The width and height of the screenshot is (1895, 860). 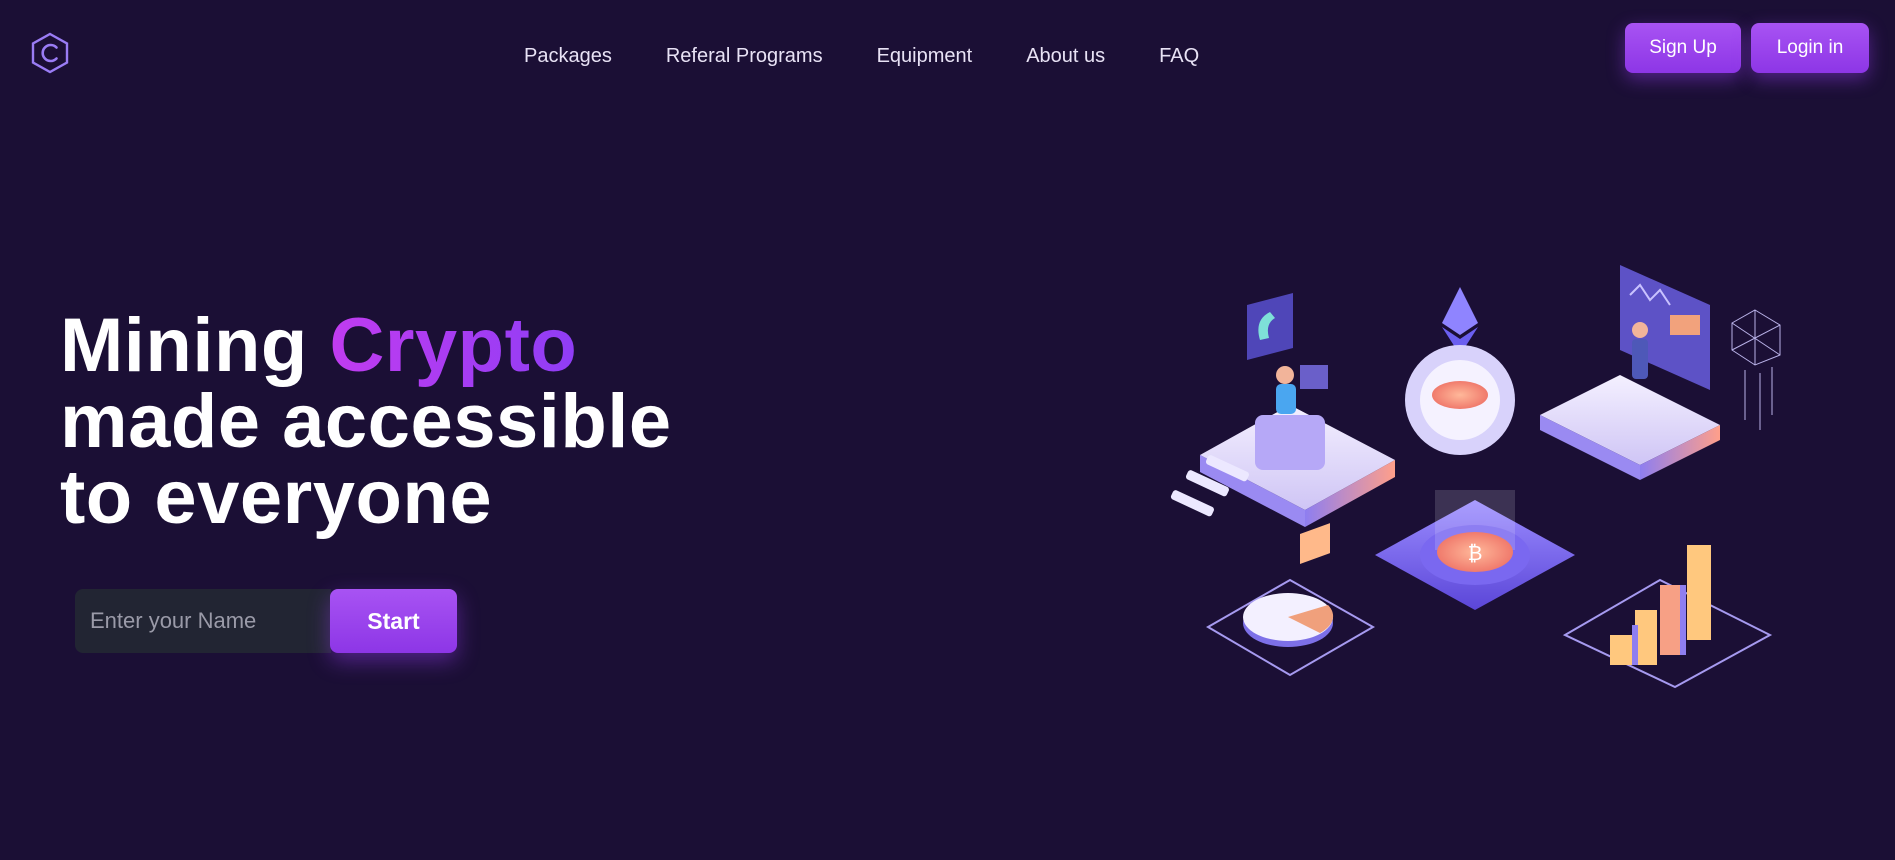 What do you see at coordinates (1460, 400) in the screenshot?
I see `gear-icon` at bounding box center [1460, 400].